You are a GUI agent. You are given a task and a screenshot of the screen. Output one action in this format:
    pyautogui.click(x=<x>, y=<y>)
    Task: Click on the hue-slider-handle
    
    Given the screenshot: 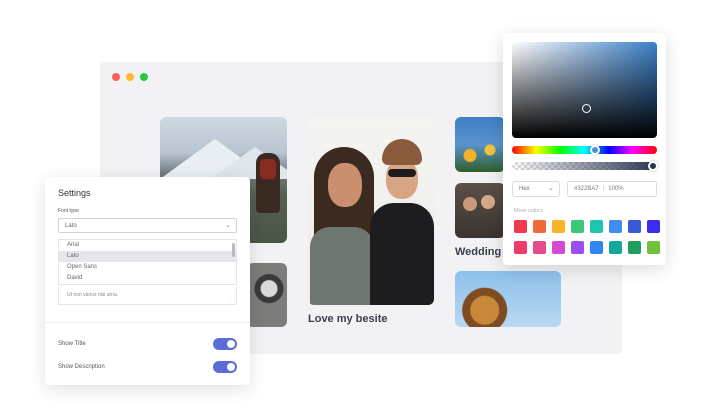 What is the action you would take?
    pyautogui.click(x=595, y=150)
    